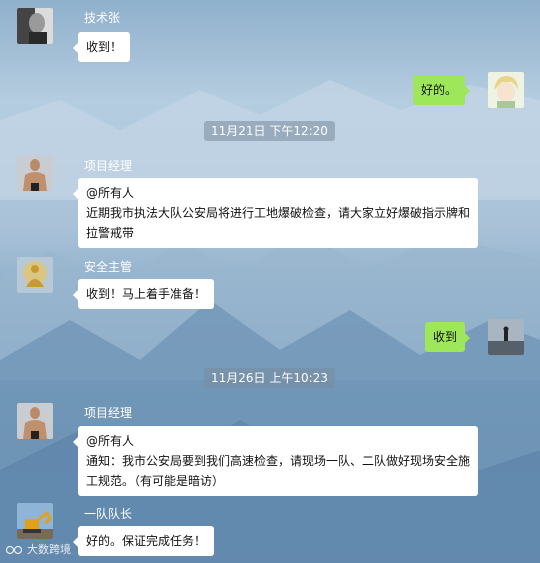 This screenshot has height=563, width=540. Describe the element at coordinates (108, 267) in the screenshot. I see `sender-name: 安全主管` at that location.